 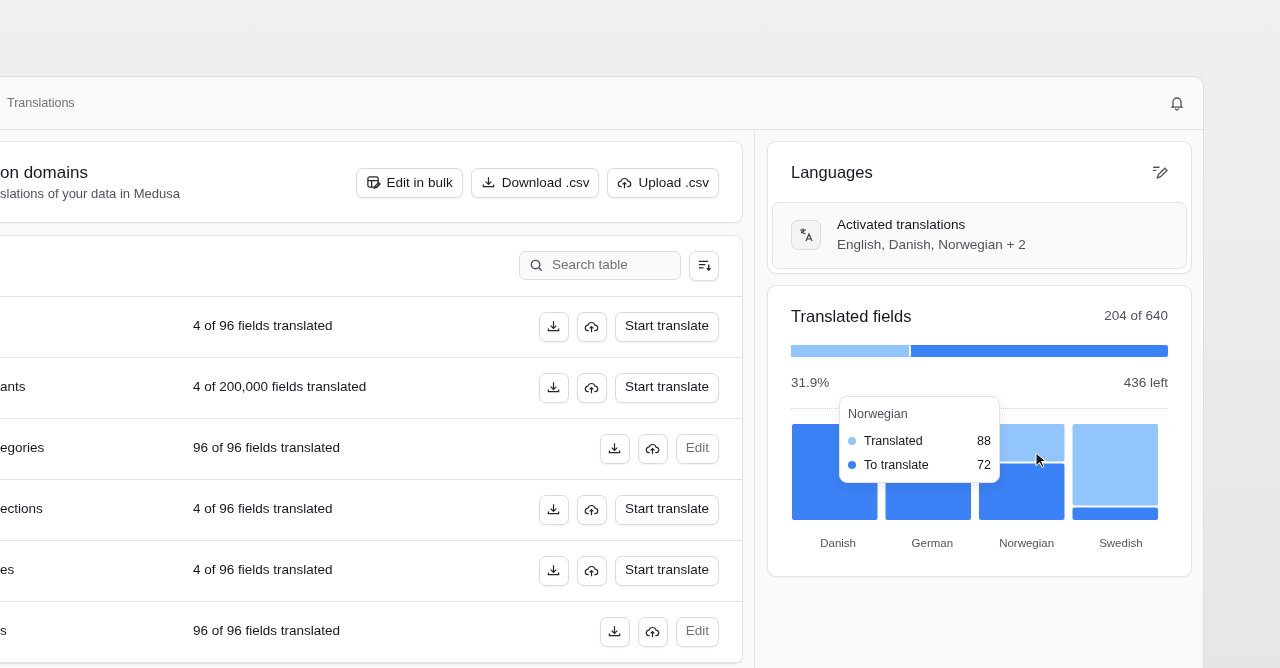 I want to click on search-input: Search table, so click(x=610, y=265).